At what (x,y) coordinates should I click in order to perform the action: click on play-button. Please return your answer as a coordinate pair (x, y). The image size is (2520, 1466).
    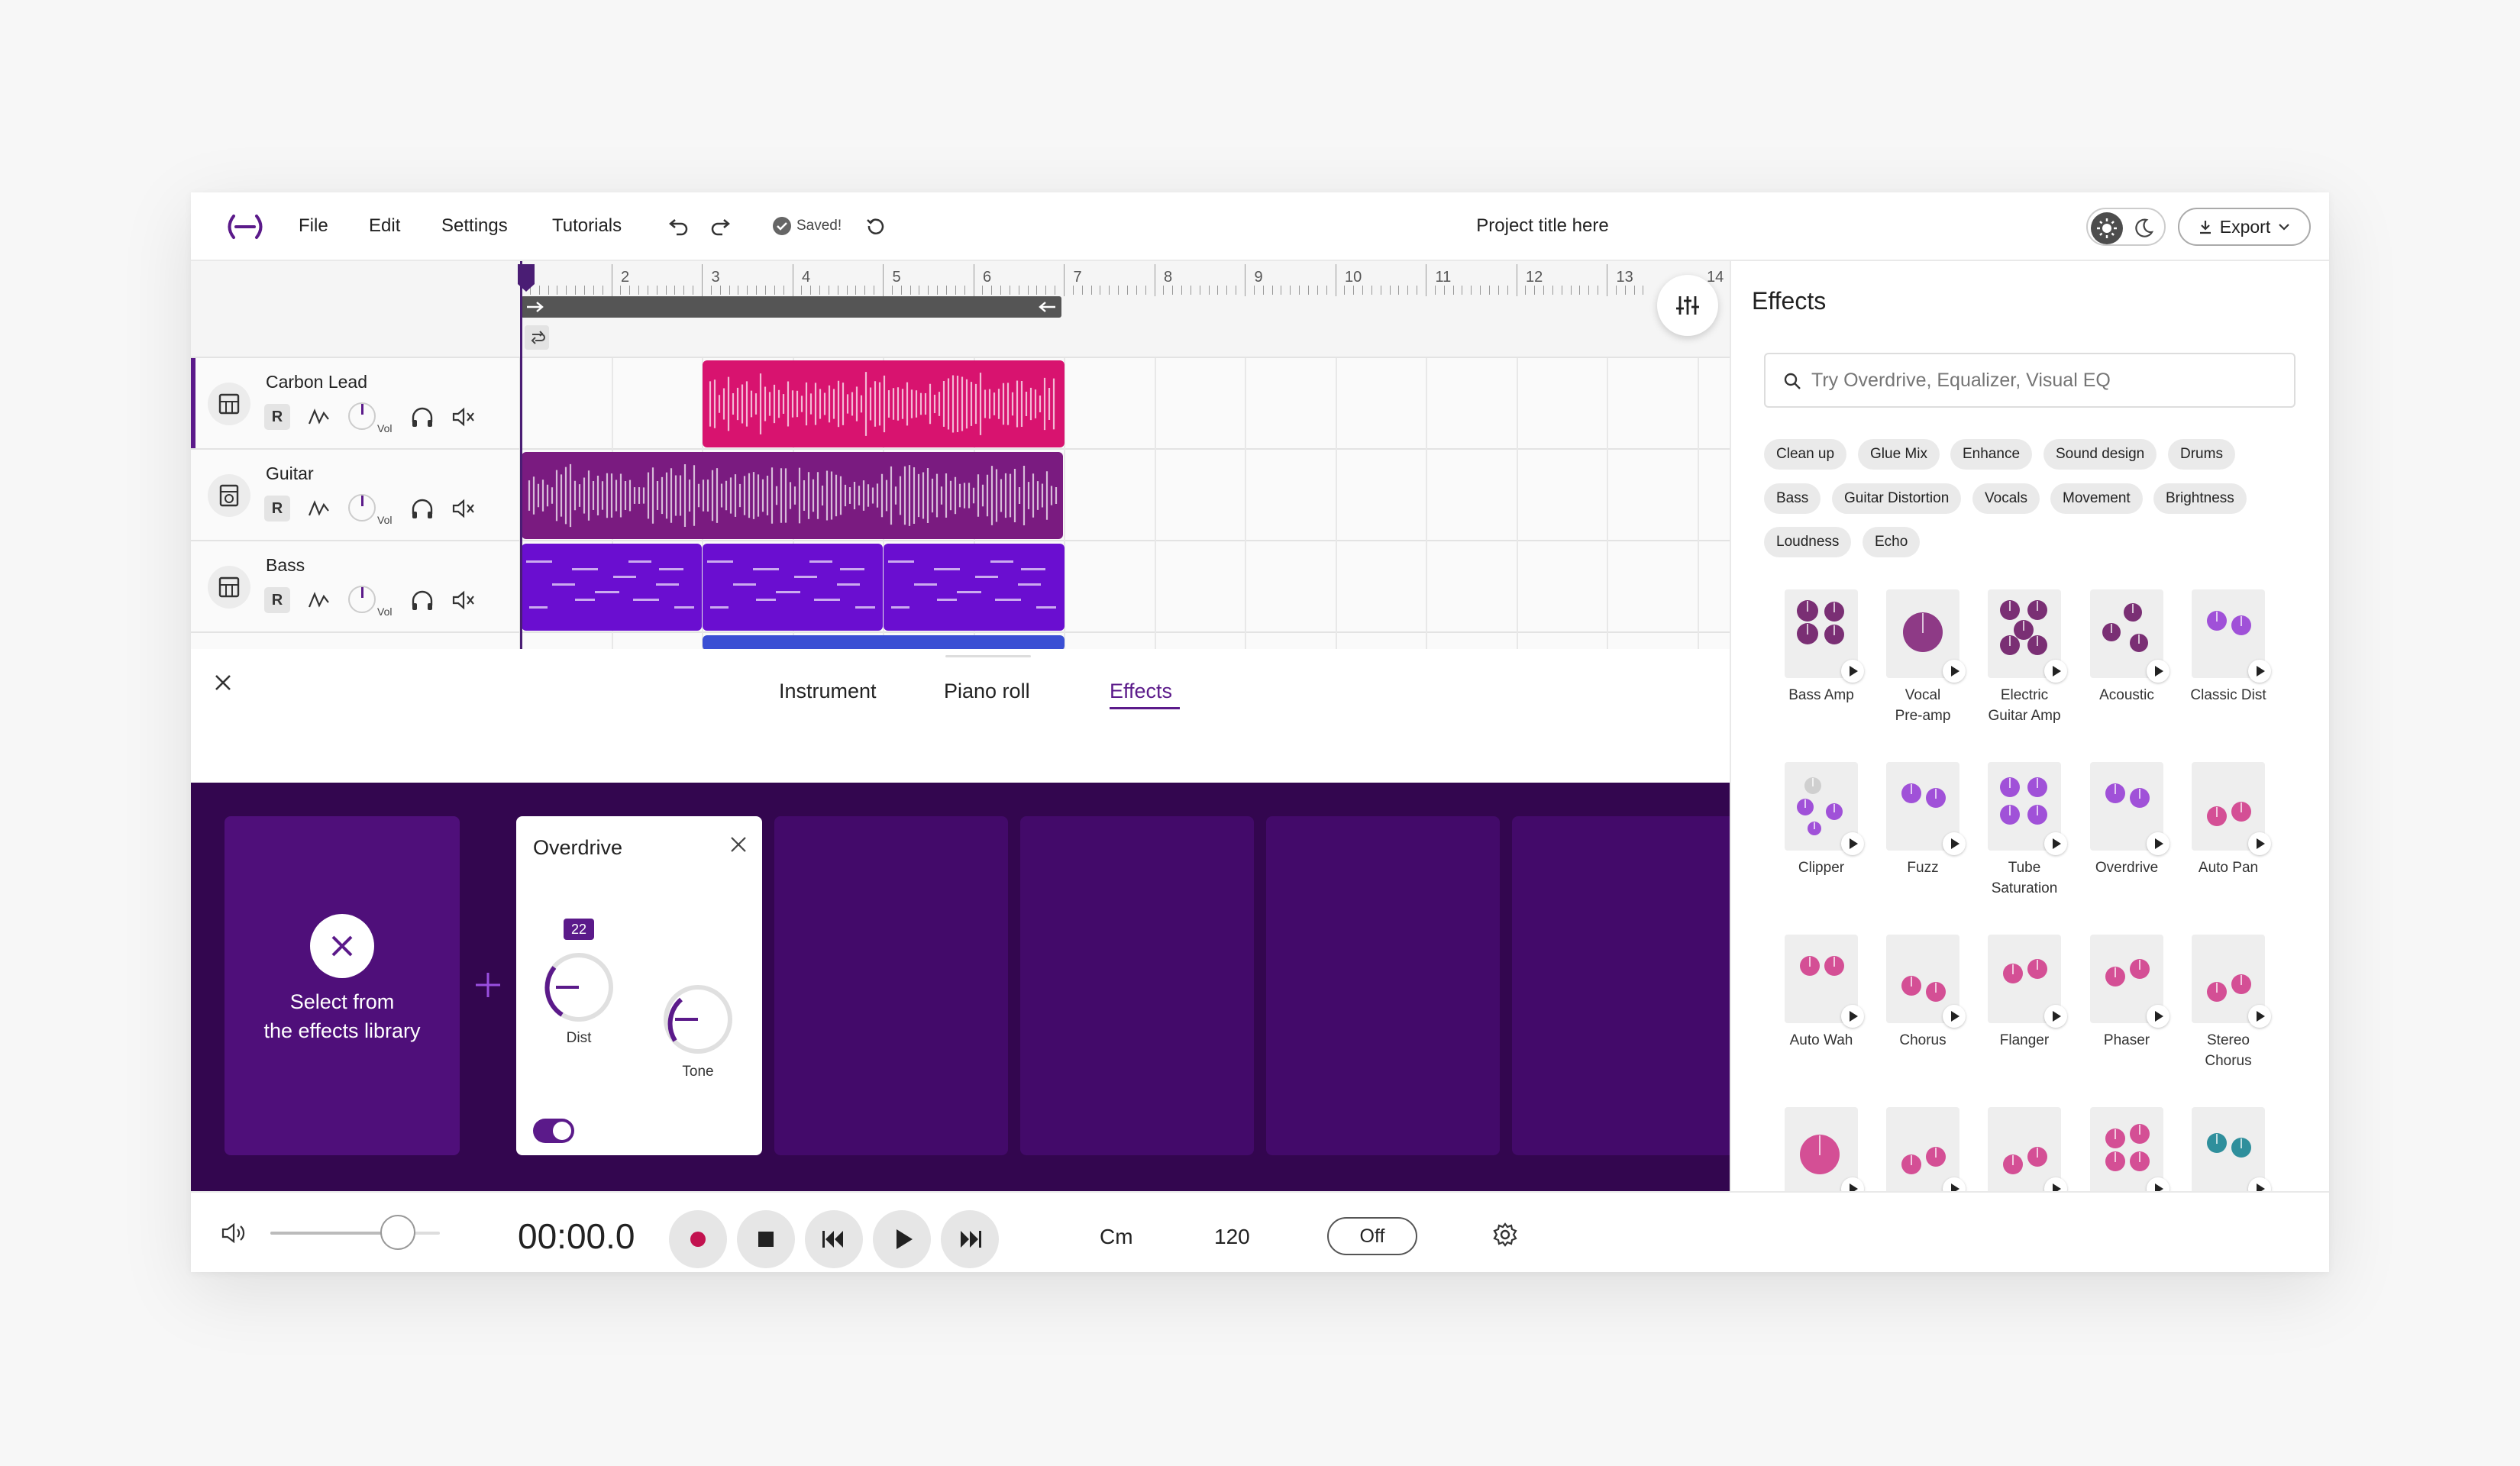
    Looking at the image, I should click on (902, 1239).